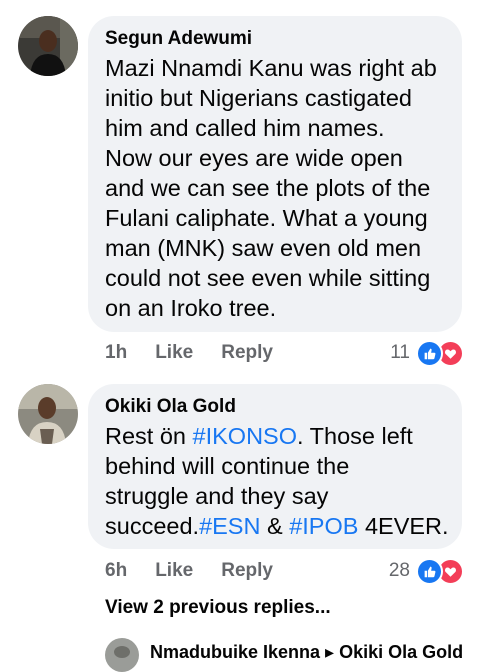  I want to click on comment-time: 1h, so click(116, 353).